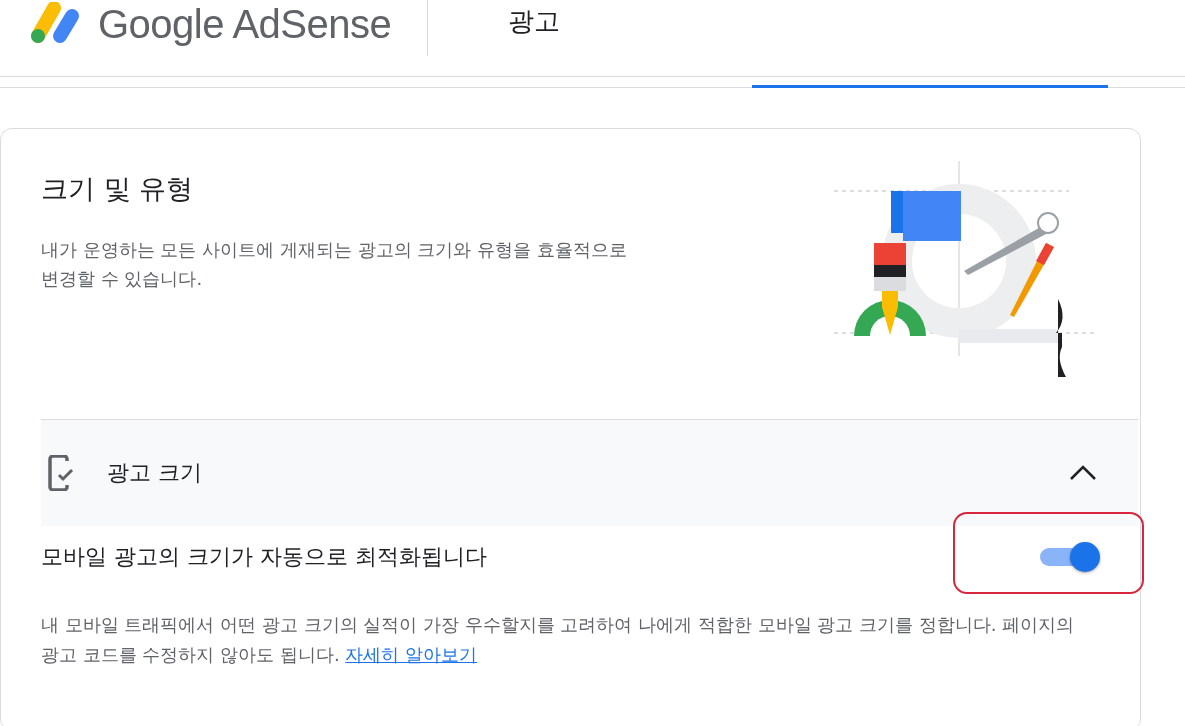 Image resolution: width=1185 pixels, height=726 pixels. Describe the element at coordinates (534, 21) in the screenshot. I see `page-title: 광고` at that location.